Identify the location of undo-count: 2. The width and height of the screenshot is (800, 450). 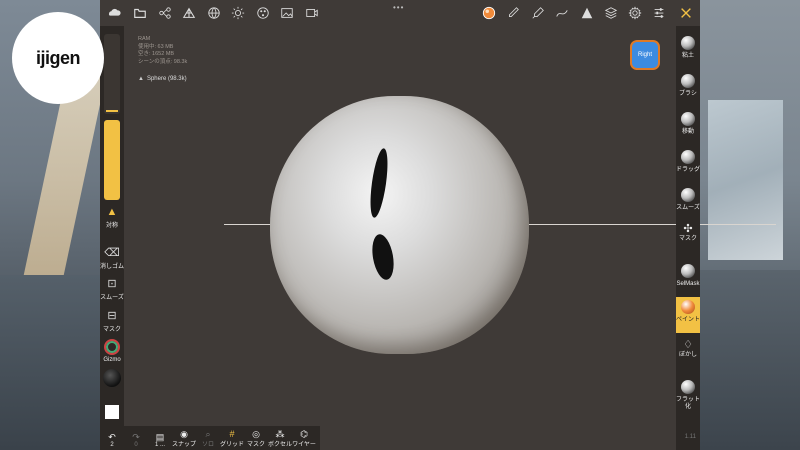
(112, 445).